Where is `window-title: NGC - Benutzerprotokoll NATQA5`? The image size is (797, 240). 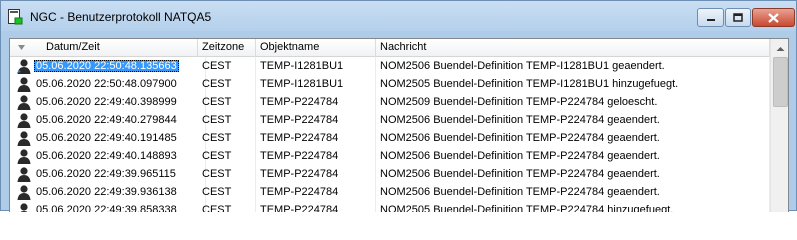 window-title: NGC - Benutzerprotokoll NATQA5 is located at coordinates (121, 17).